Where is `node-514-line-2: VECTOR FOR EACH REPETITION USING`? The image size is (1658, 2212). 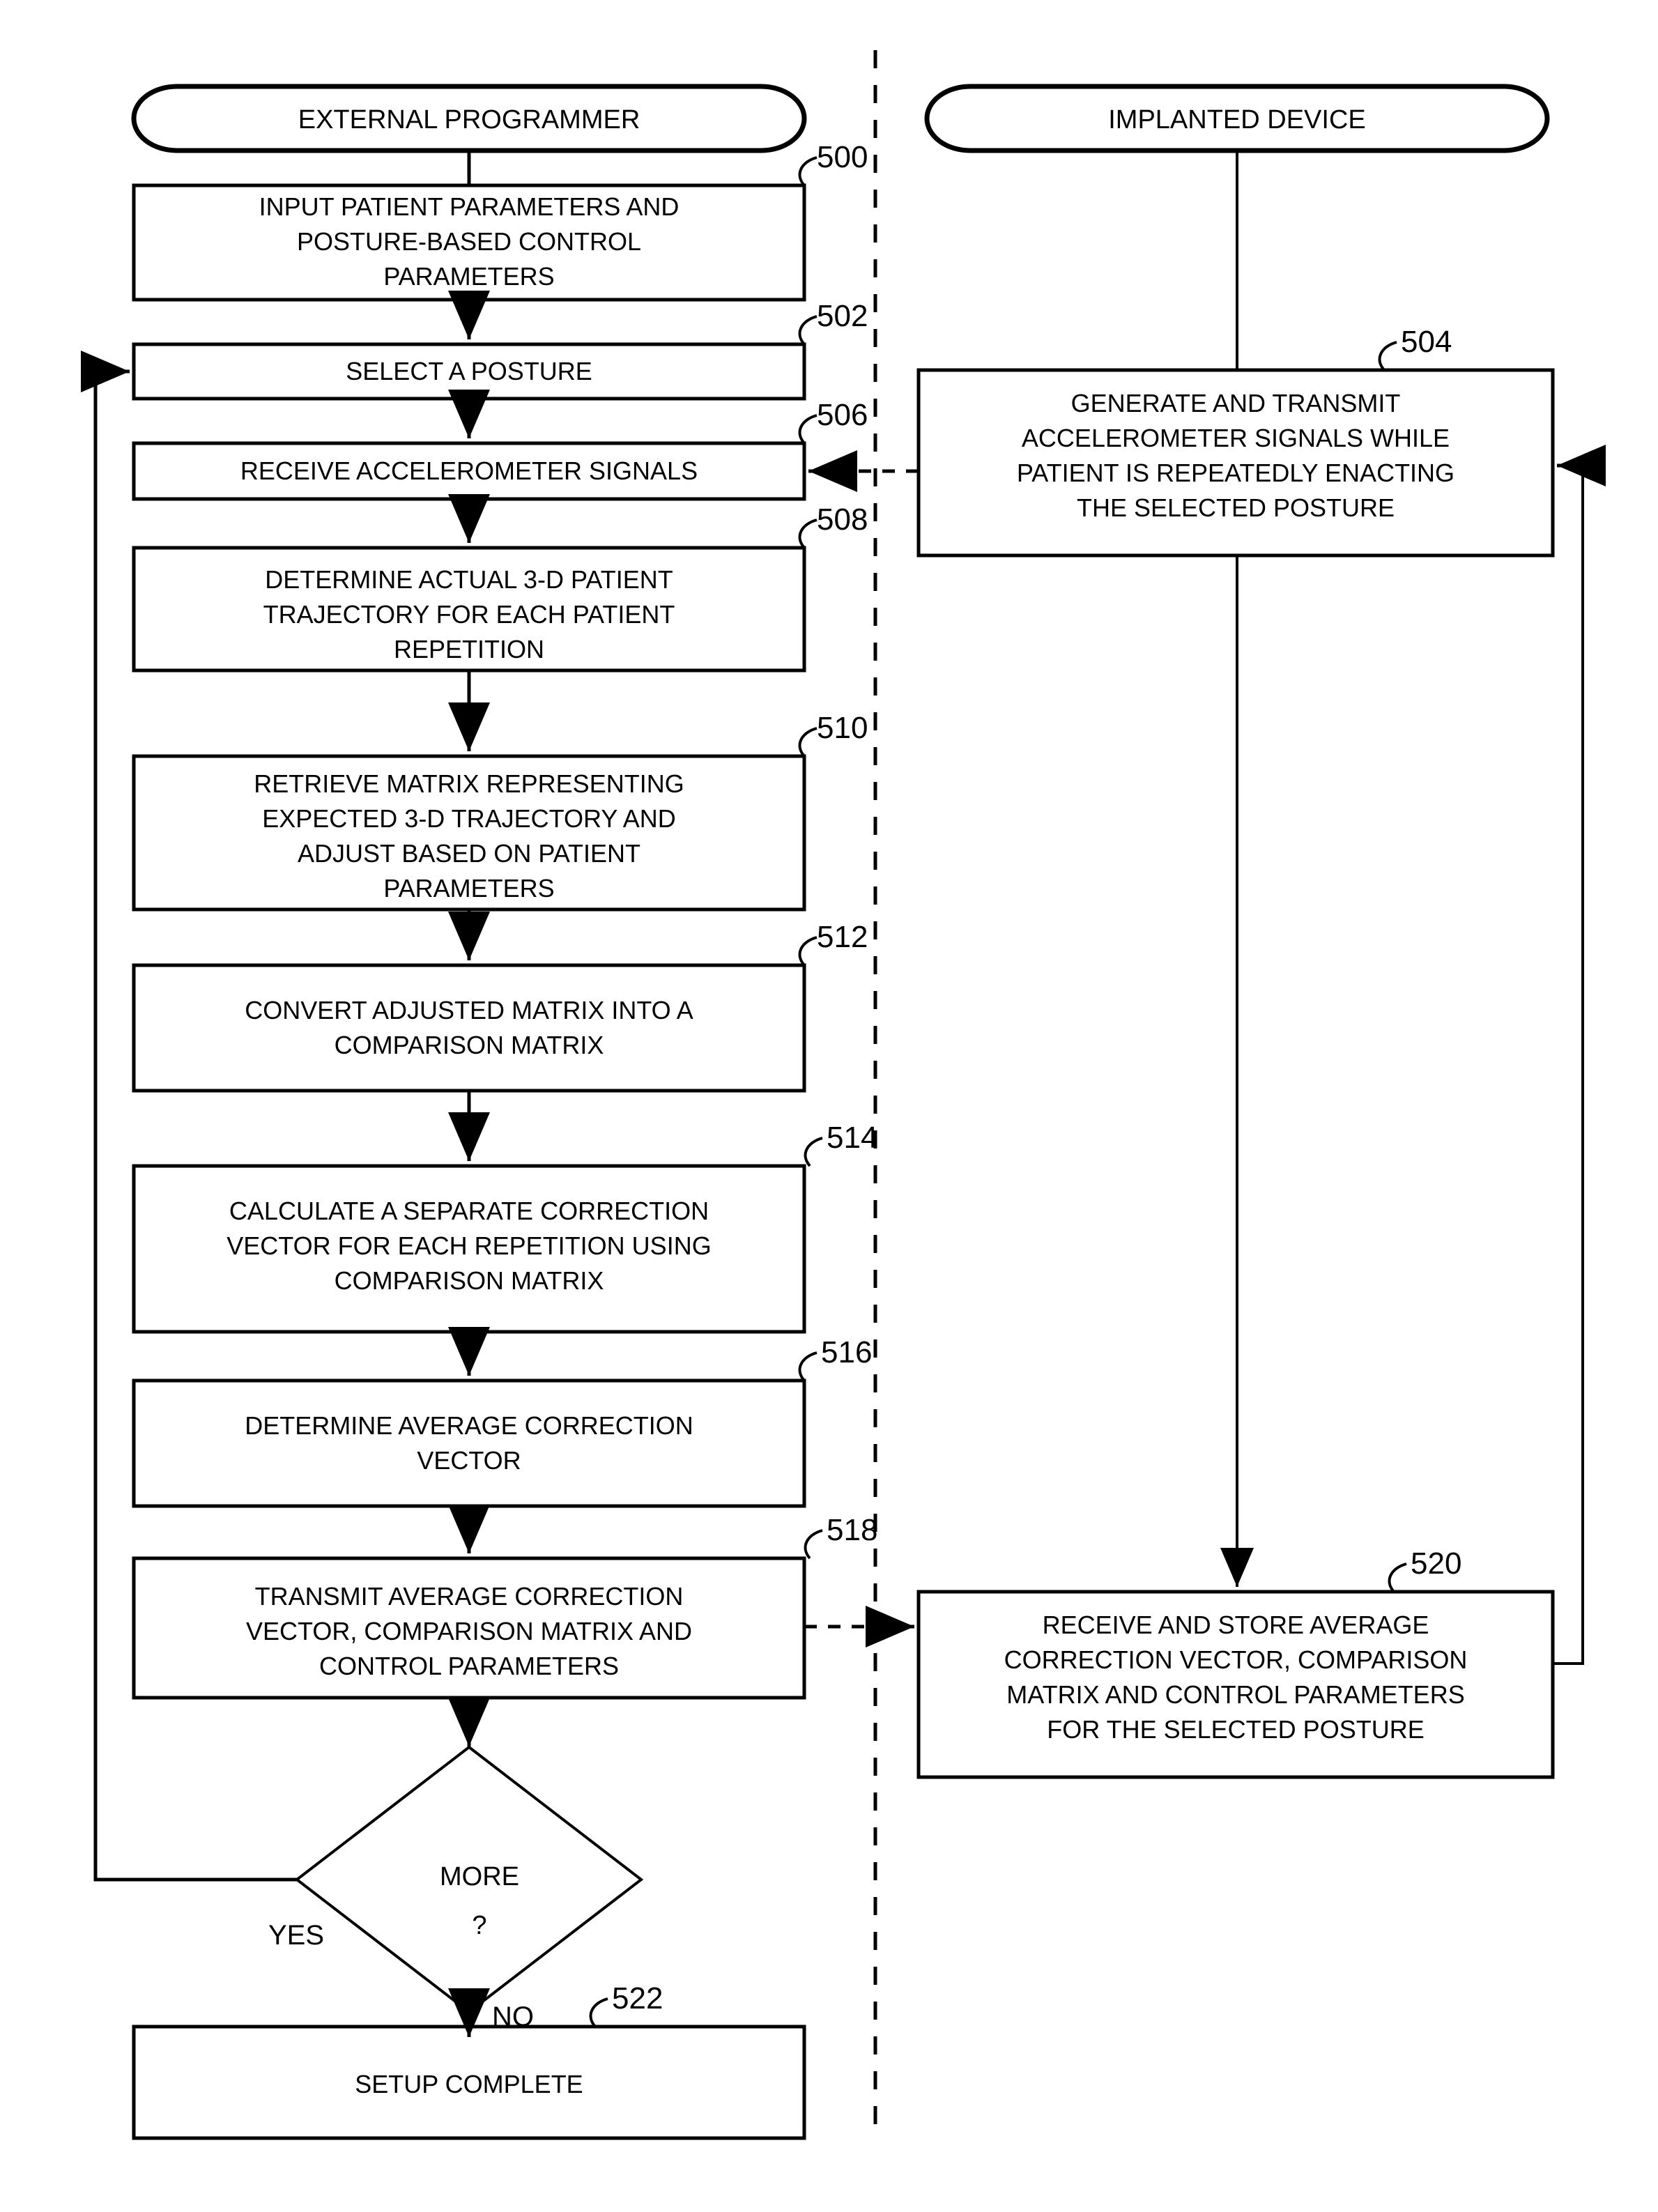
node-514-line-2: VECTOR FOR EACH REPETITION USING is located at coordinates (469, 1246).